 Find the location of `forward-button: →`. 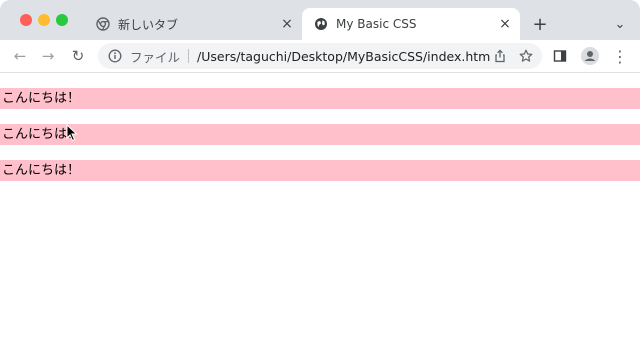

forward-button: → is located at coordinates (48, 56).